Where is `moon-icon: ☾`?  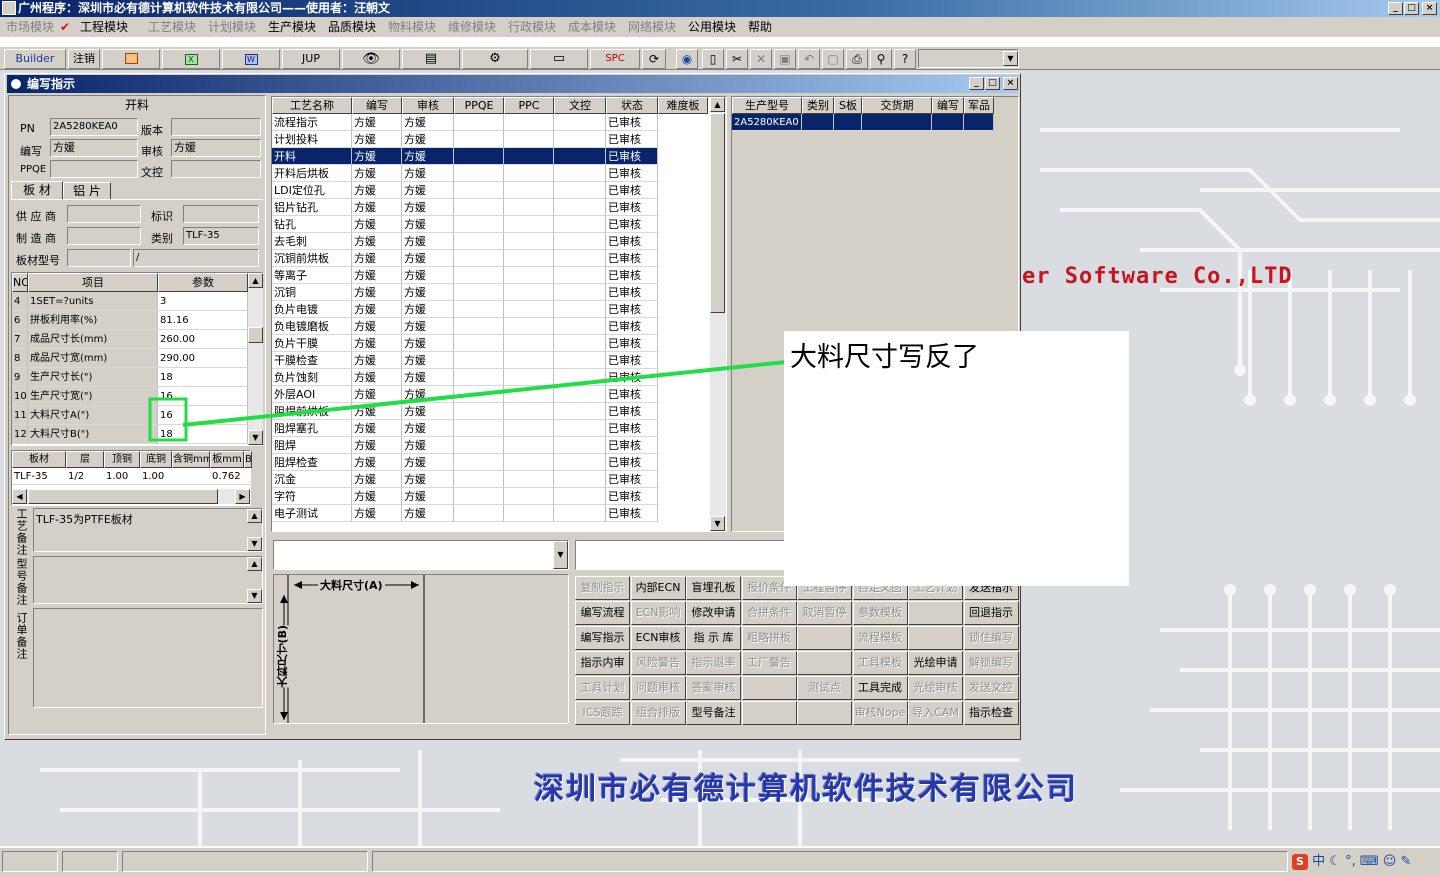
moon-icon: ☾ is located at coordinates (1335, 861).